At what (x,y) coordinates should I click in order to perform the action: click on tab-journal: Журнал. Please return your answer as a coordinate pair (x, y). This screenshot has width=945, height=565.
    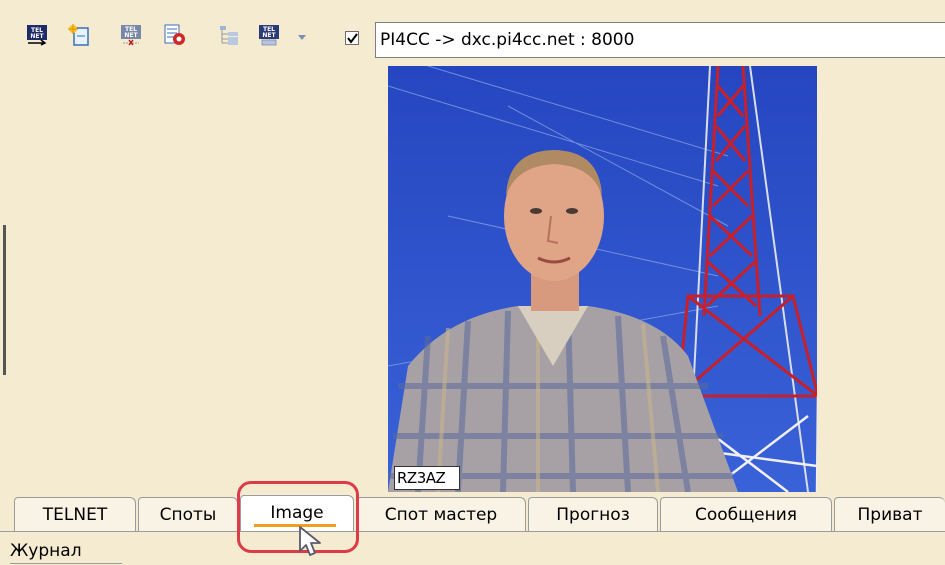
    Looking at the image, I should click on (46, 551).